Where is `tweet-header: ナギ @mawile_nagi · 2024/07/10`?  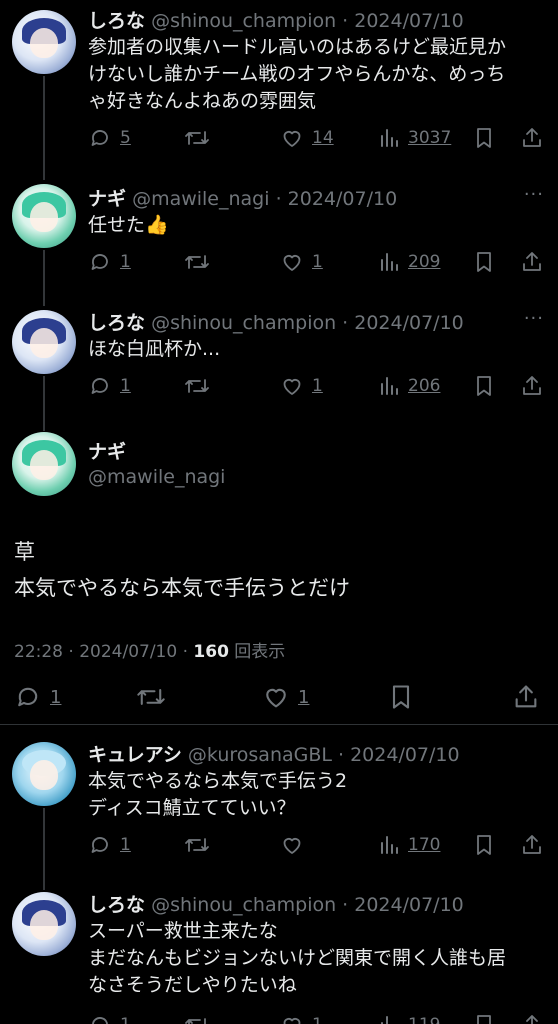 tweet-header: ナギ @mawile_nagi · 2024/07/10 is located at coordinates (242, 197).